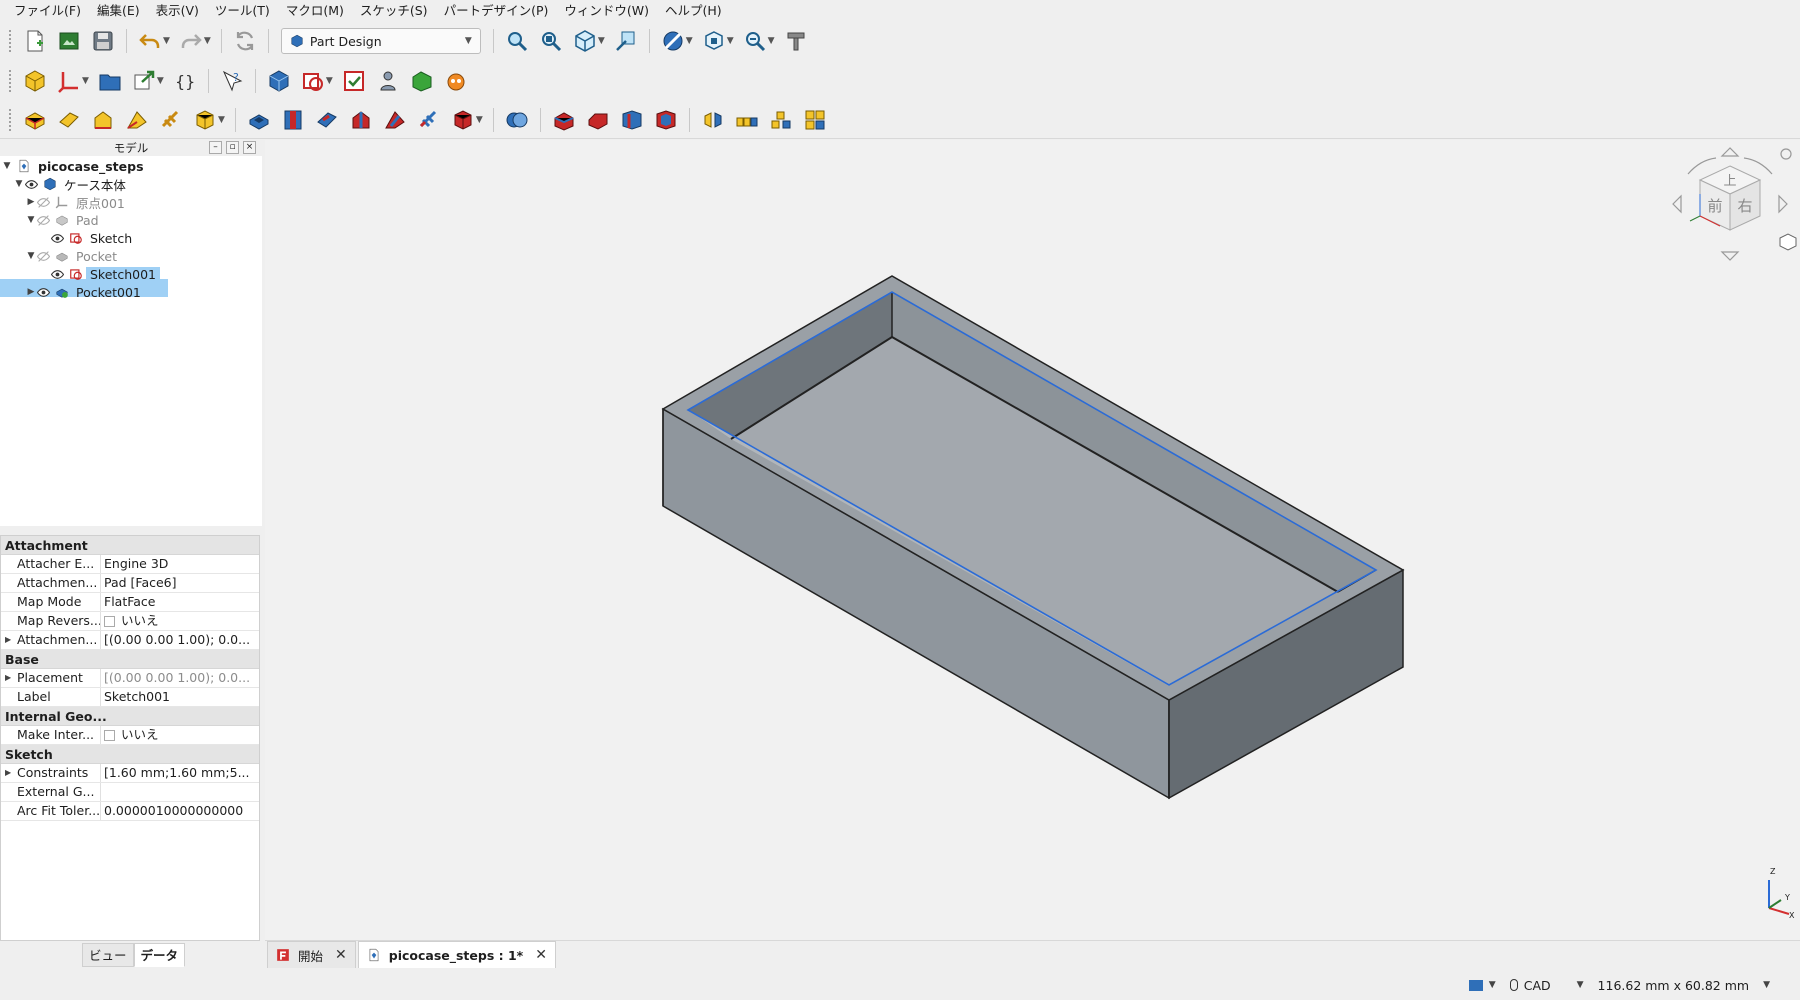 The height and width of the screenshot is (1000, 1800). Describe the element at coordinates (160, 81) in the screenshot. I see `link-dropdown-icon: ▼` at that location.